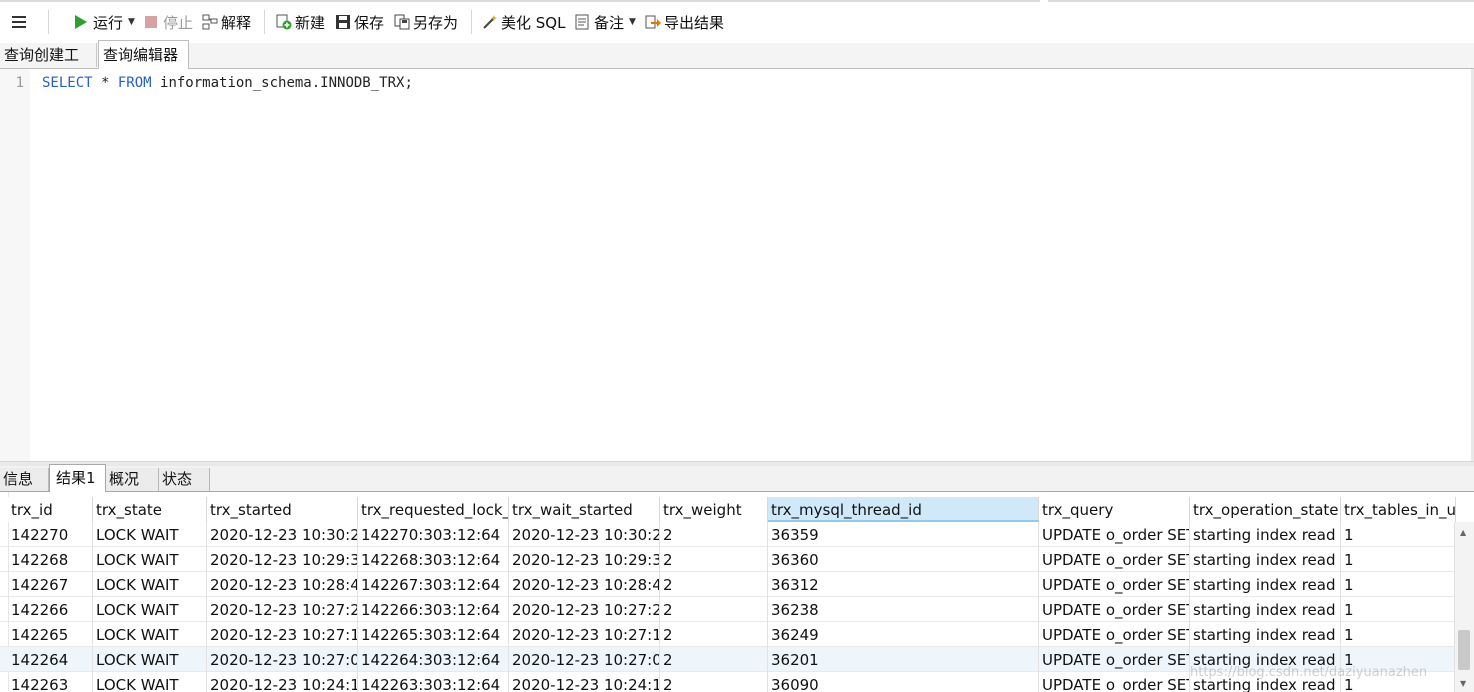 The width and height of the screenshot is (1474, 692). I want to click on grid-vertical-scrollbar: ▲ ▼, so click(1464, 607).